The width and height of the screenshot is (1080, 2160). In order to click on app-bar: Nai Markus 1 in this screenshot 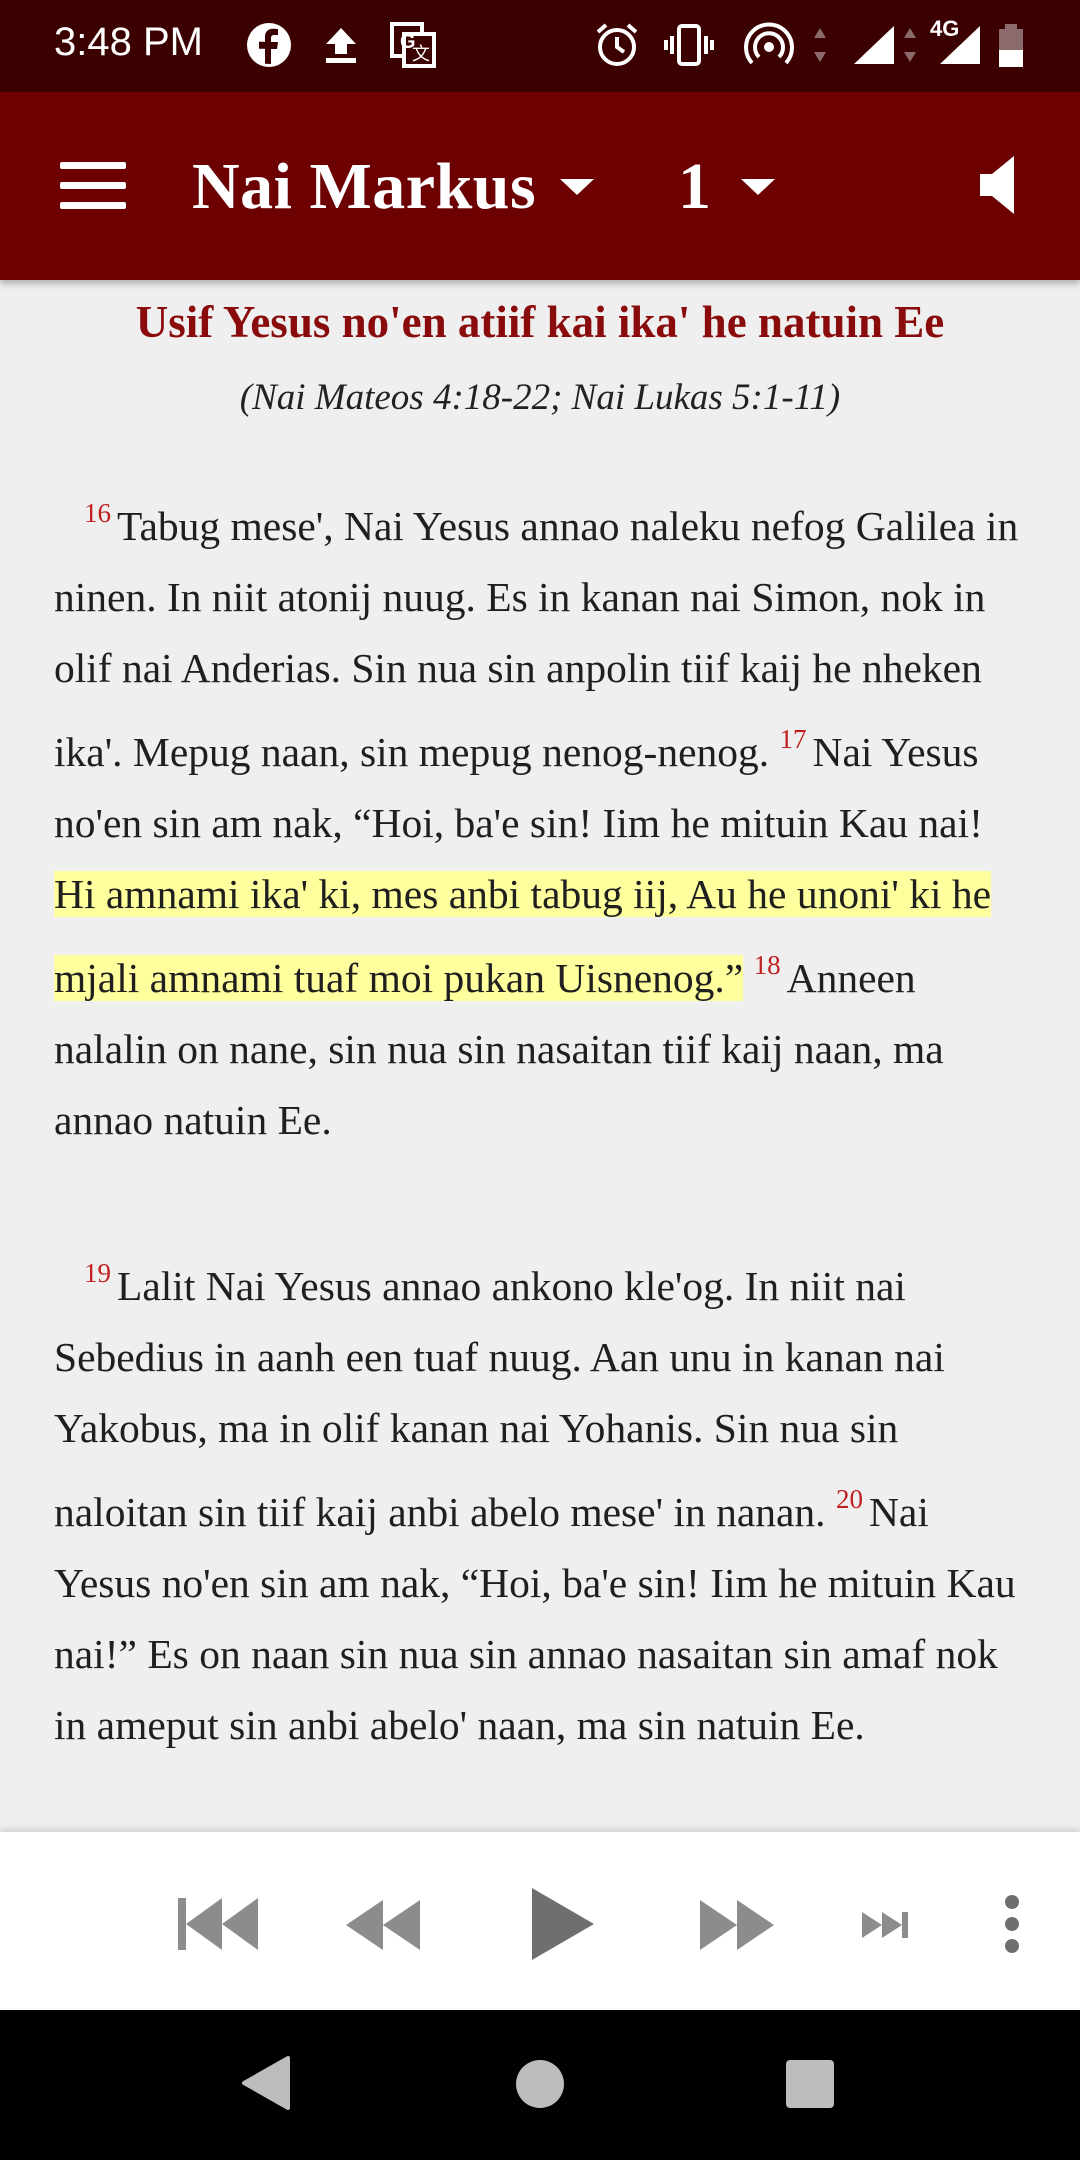, I will do `click(540, 186)`.